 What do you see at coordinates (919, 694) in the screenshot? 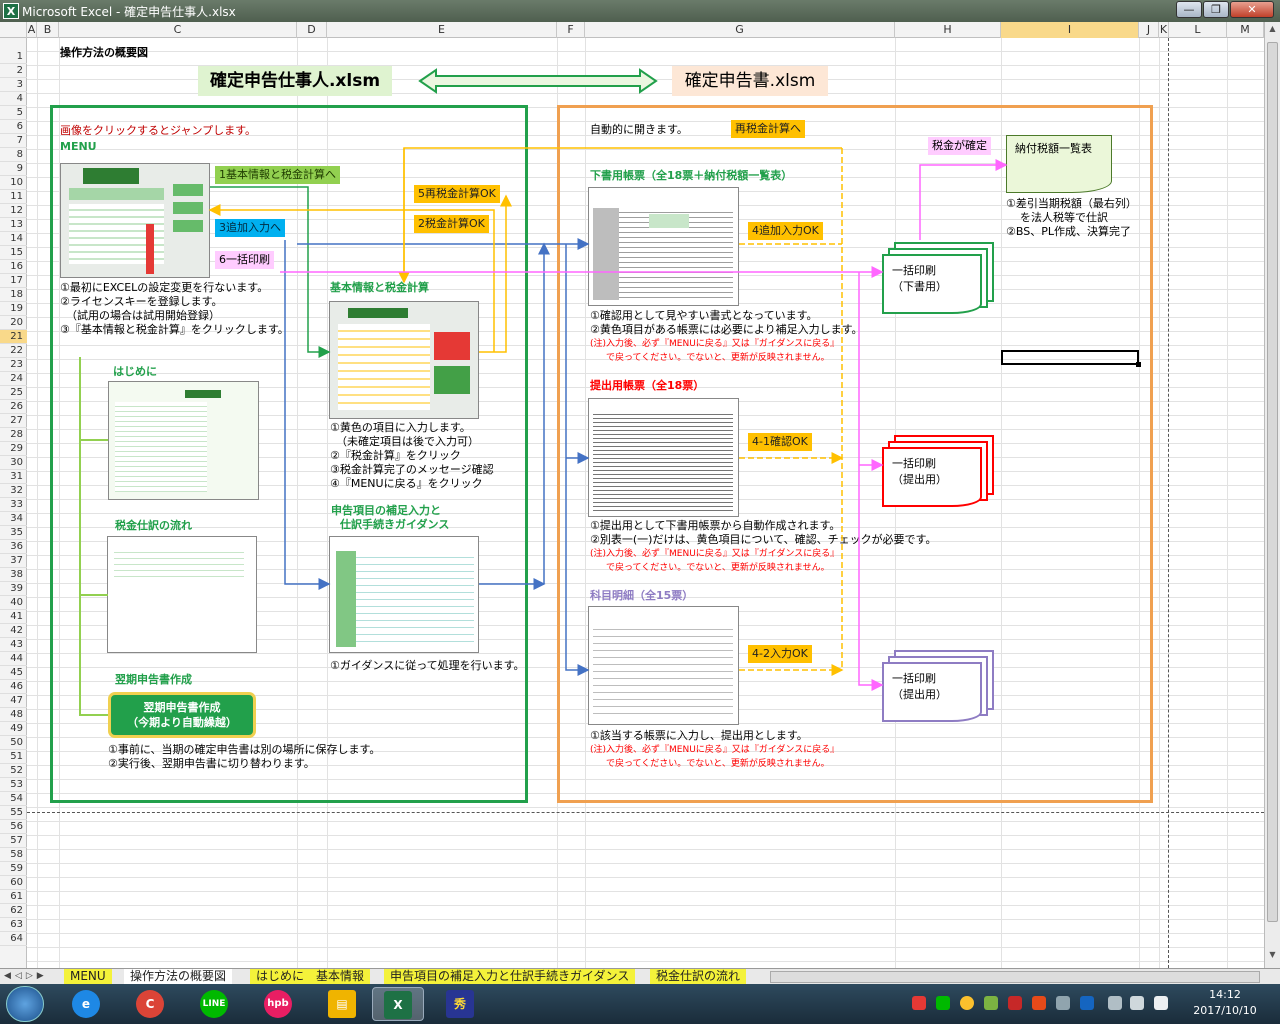
I see `print-kamoku-line2: （提出用）` at bounding box center [919, 694].